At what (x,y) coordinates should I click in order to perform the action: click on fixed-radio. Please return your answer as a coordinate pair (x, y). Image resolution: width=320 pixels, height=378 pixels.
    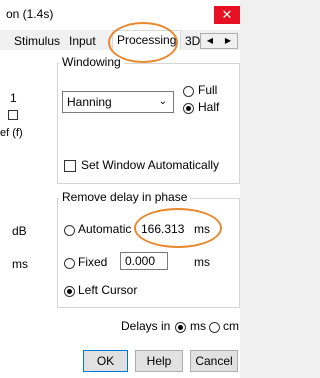
    Looking at the image, I should click on (69, 263).